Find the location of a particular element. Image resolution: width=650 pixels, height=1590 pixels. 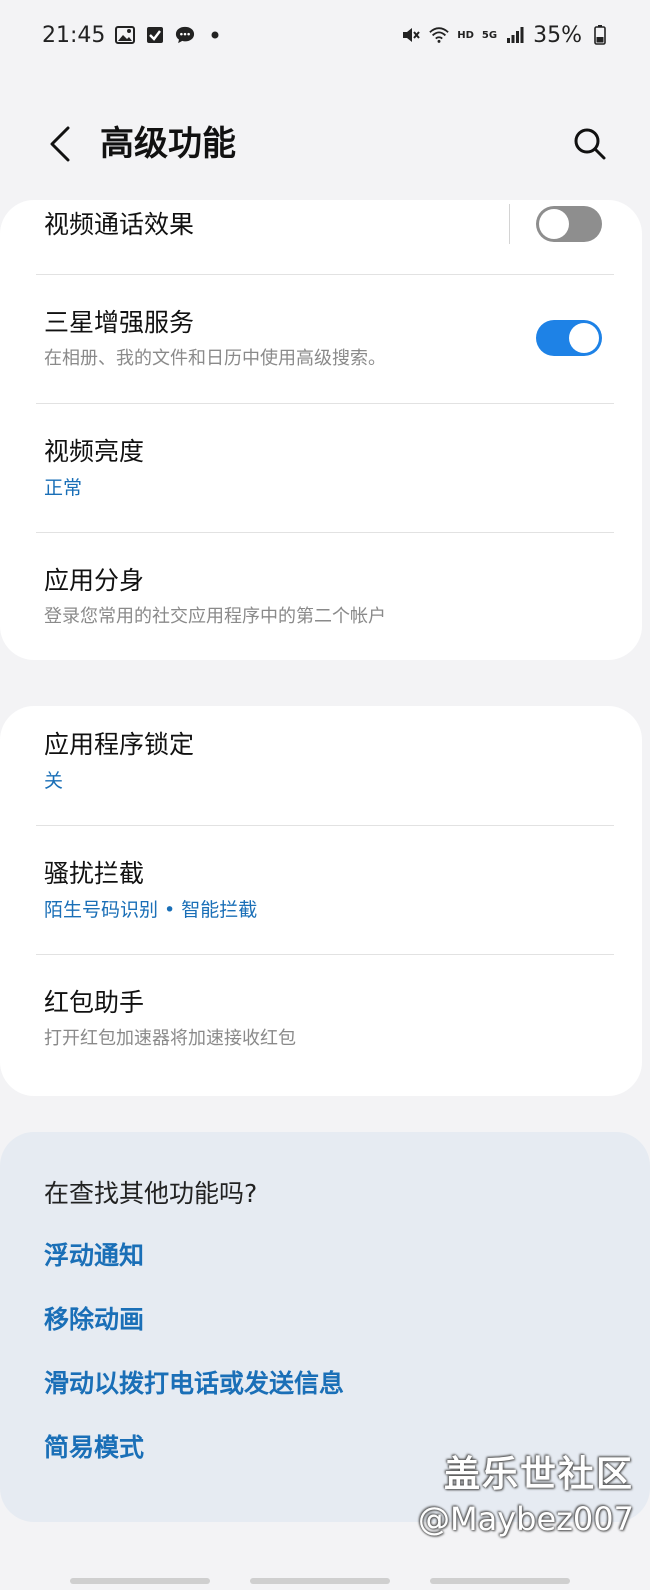

gallery-icon is located at coordinates (125, 35).